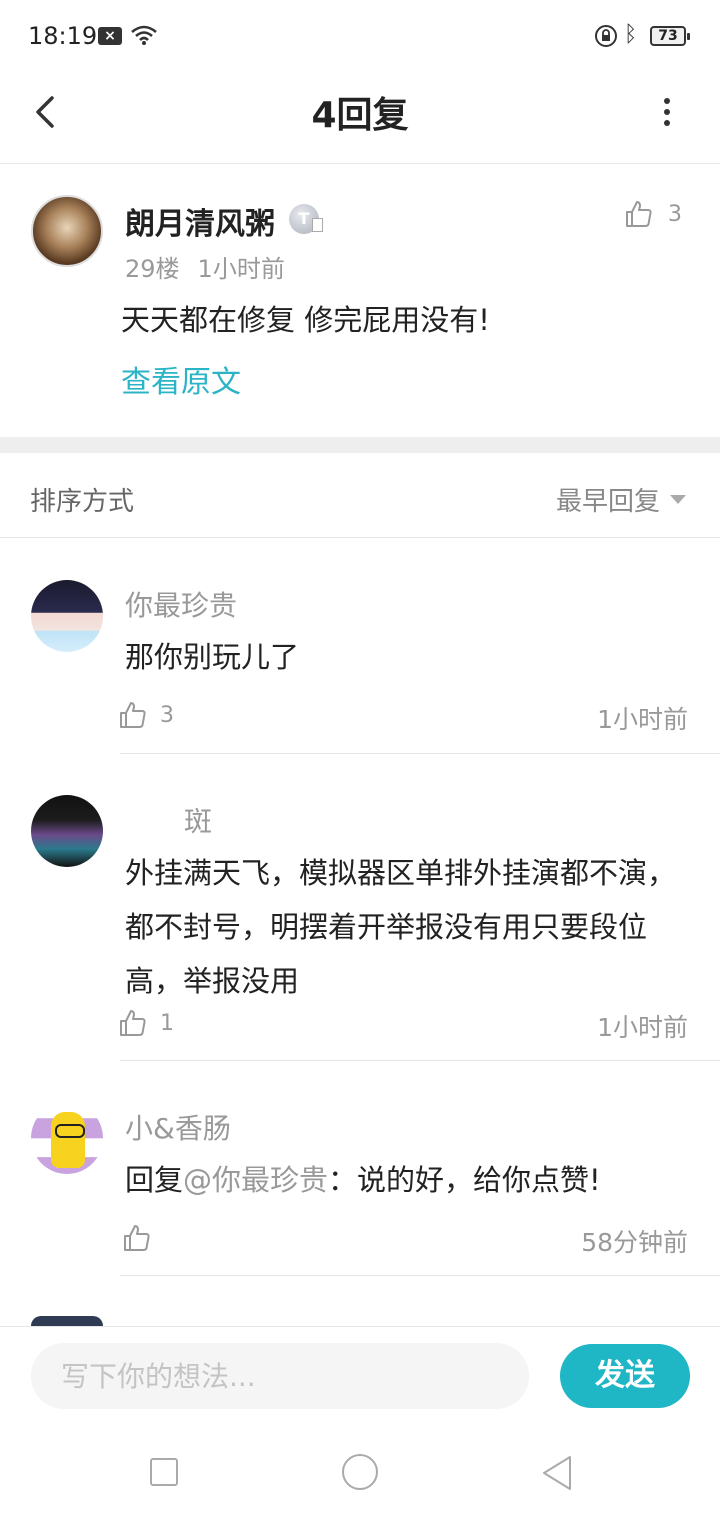  What do you see at coordinates (63, 36) in the screenshot?
I see `status-time: 18:19` at bounding box center [63, 36].